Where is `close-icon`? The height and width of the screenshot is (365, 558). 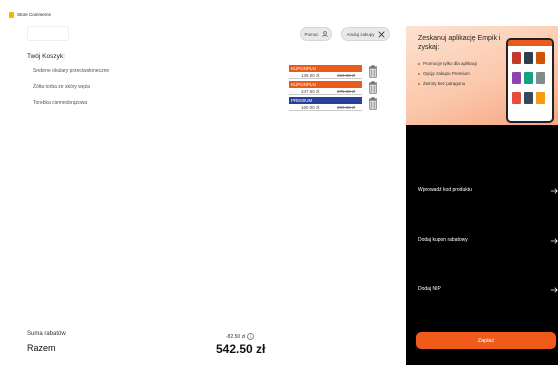 close-icon is located at coordinates (381, 34).